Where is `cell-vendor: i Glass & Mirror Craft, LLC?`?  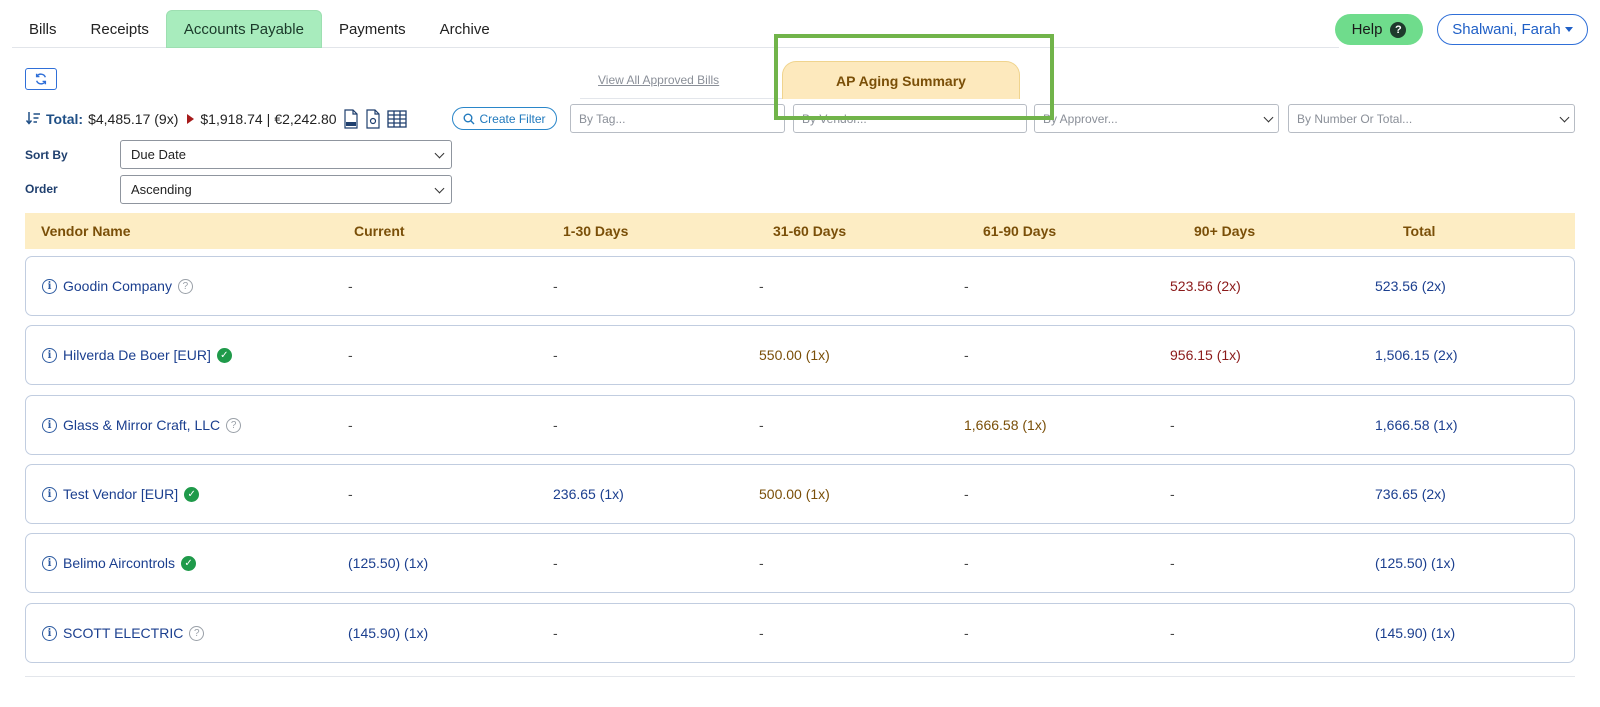
cell-vendor: i Glass & Mirror Craft, LLC? is located at coordinates (142, 425).